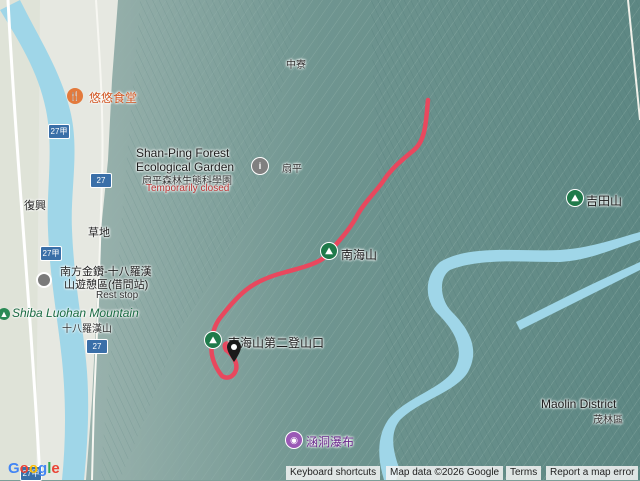 This screenshot has width=640, height=481. Describe the element at coordinates (276, 342) in the screenshot. I see `trailhead-label: 南海山第二登山口` at that location.